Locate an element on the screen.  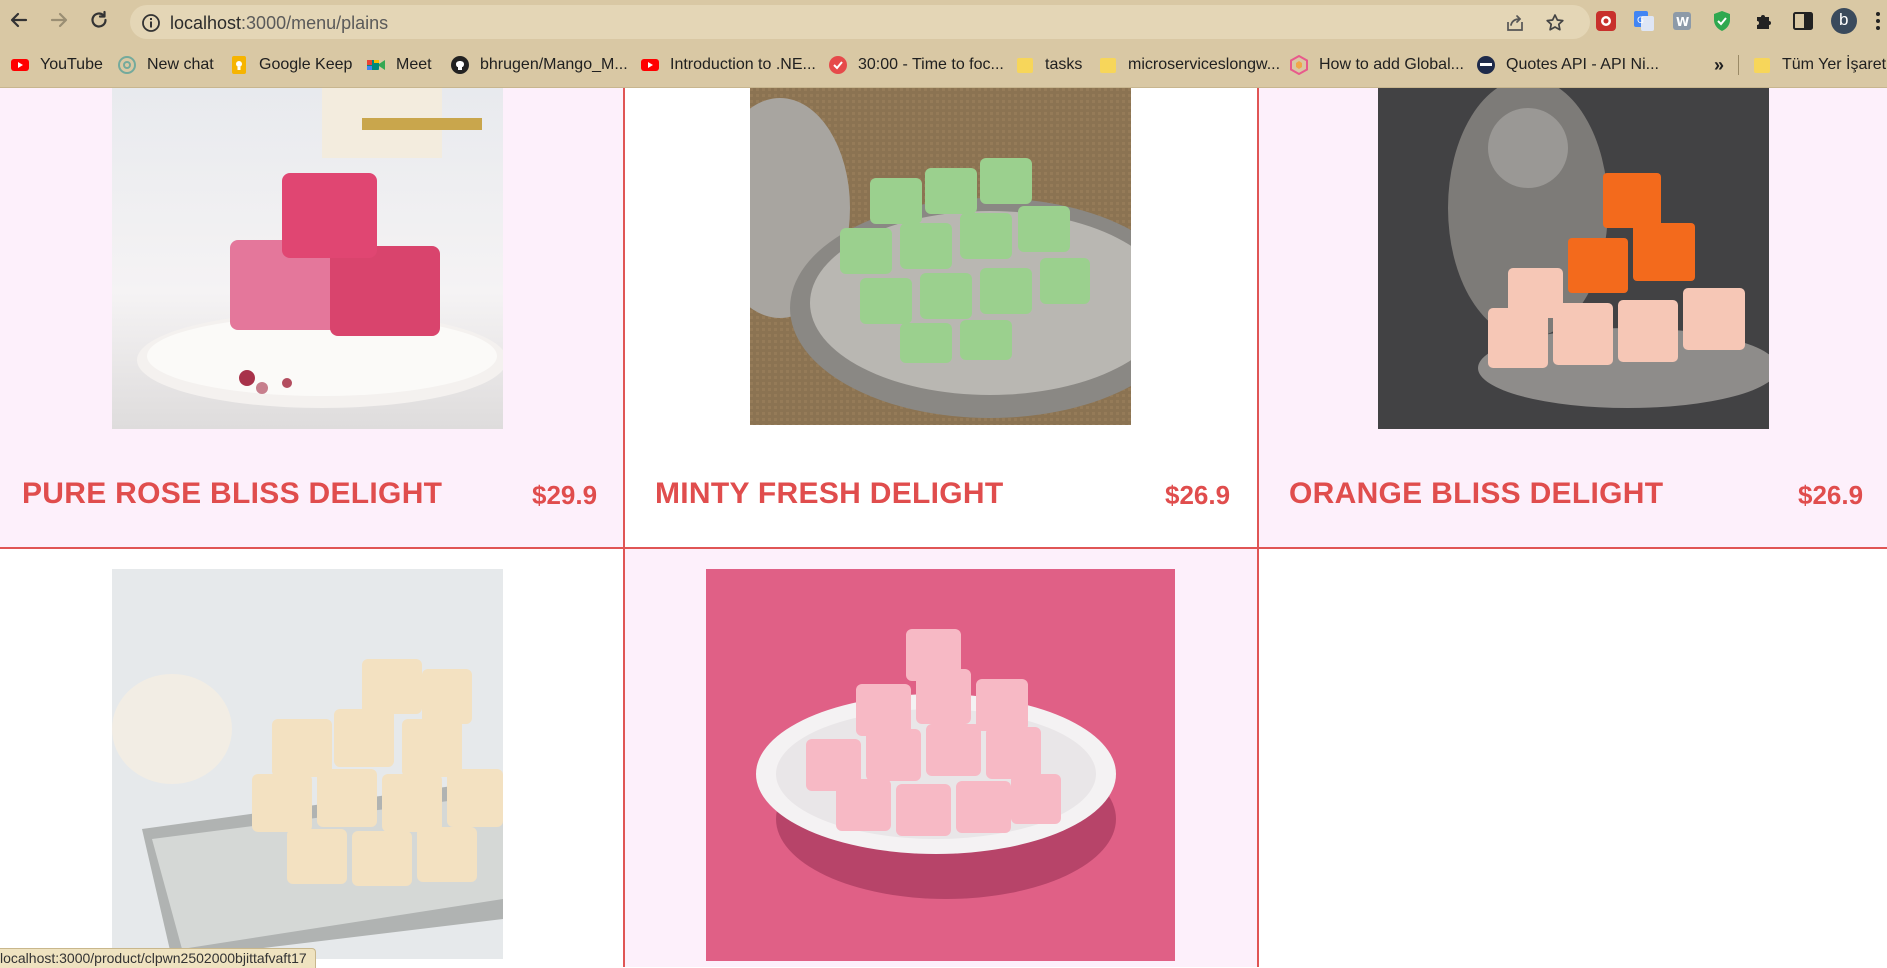
share-icon is located at coordinates (1515, 23).